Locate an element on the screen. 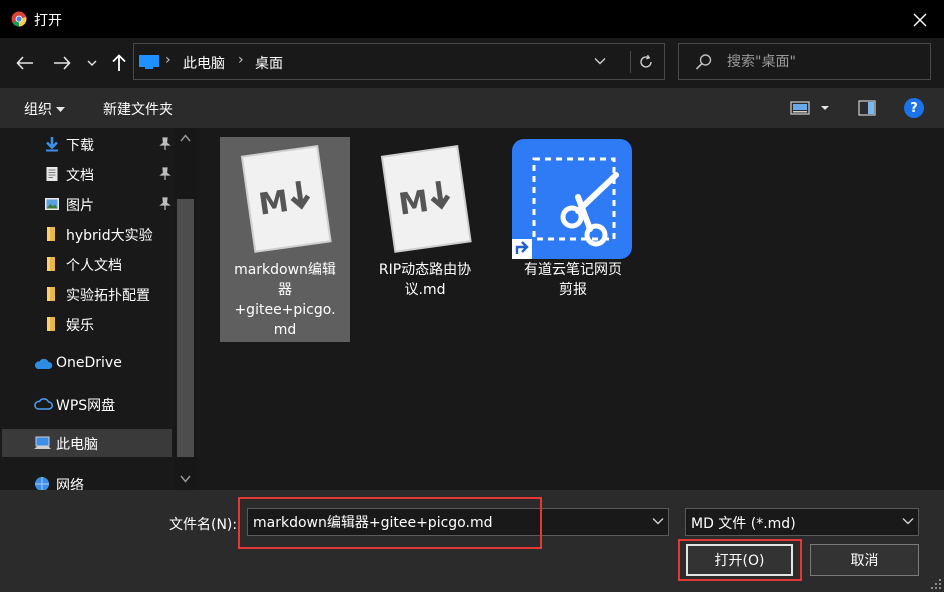 The width and height of the screenshot is (944, 592). refresh-icon is located at coordinates (645, 61).